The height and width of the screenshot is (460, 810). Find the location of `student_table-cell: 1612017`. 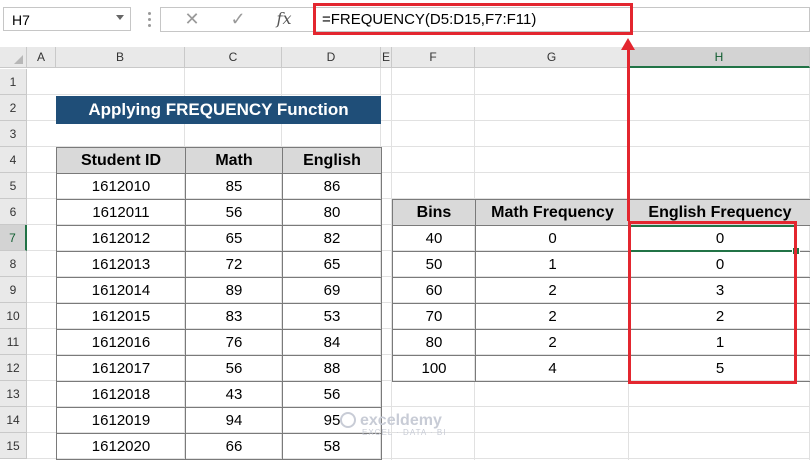

student_table-cell: 1612017 is located at coordinates (121, 368).